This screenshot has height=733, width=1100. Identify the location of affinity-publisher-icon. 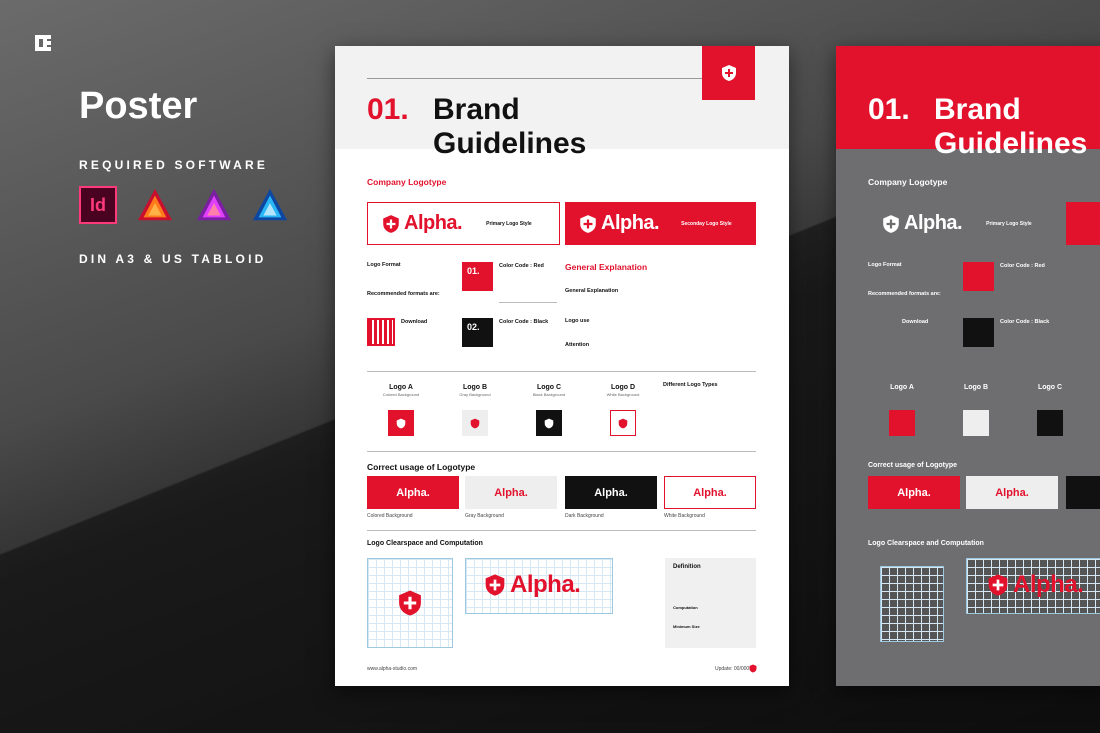
(155, 204).